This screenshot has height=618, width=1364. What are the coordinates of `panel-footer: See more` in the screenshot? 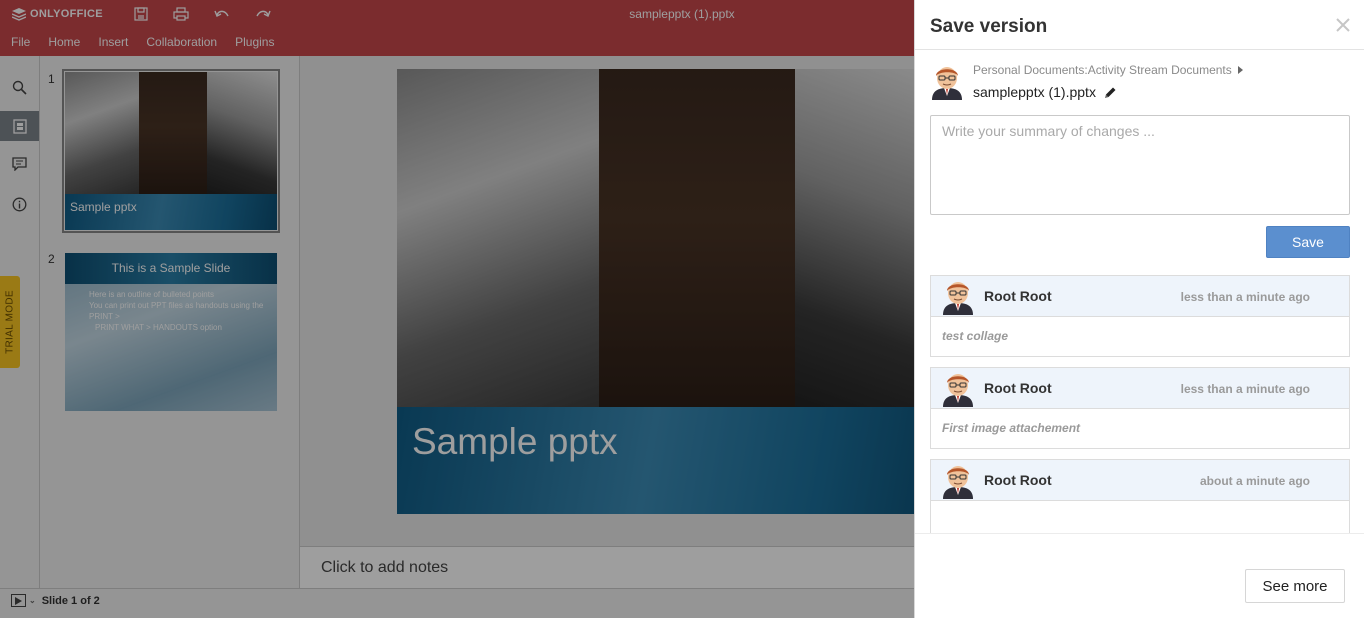 It's located at (1139, 575).